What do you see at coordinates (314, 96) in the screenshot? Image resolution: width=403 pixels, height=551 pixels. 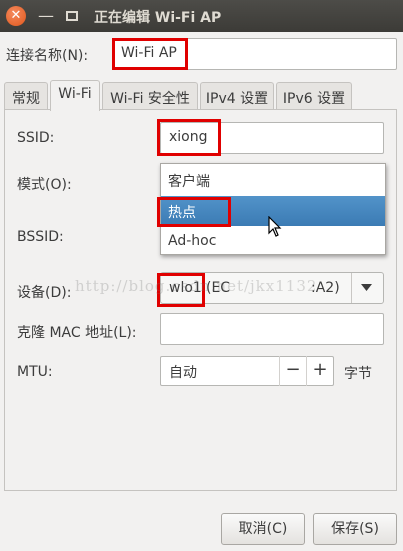 I see `tab-ipv6: IPv6 设置` at bounding box center [314, 96].